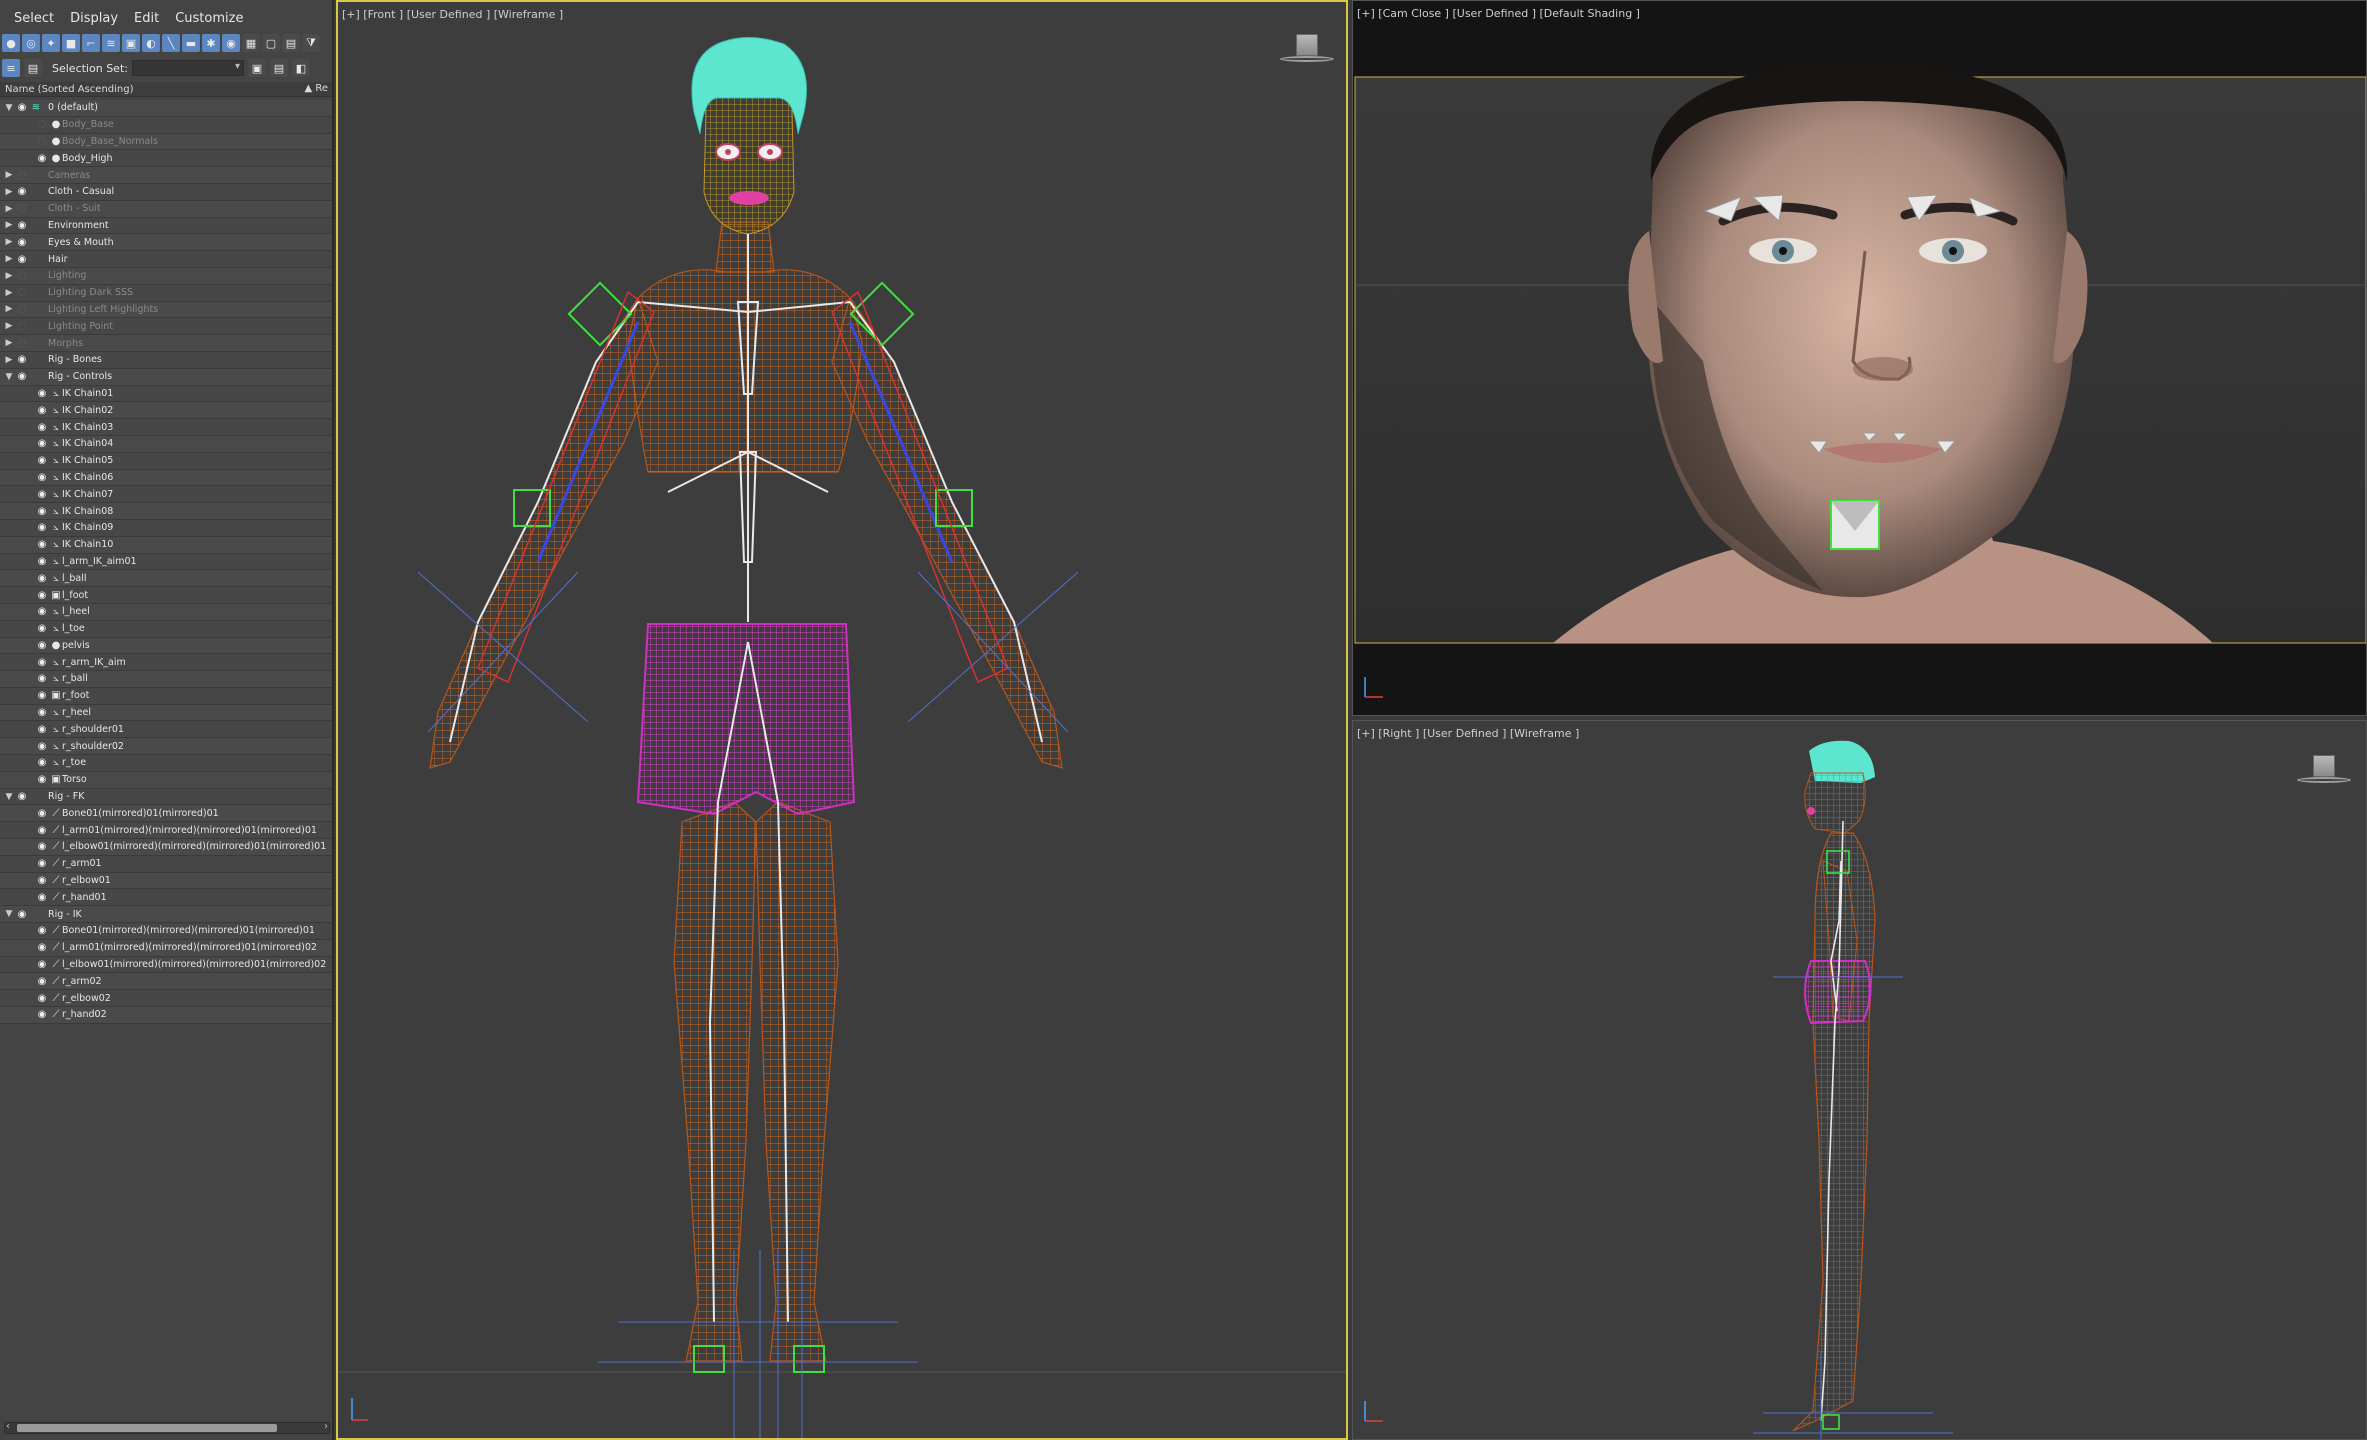  What do you see at coordinates (166, 192) in the screenshot?
I see `layer-row: ▶ ◉ Cloth - Casual` at bounding box center [166, 192].